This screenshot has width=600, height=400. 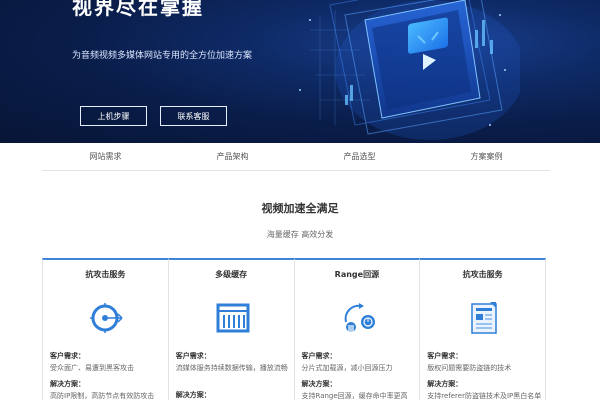 What do you see at coordinates (486, 156) in the screenshot?
I see `nav-item-solution-cases: 方案案例` at bounding box center [486, 156].